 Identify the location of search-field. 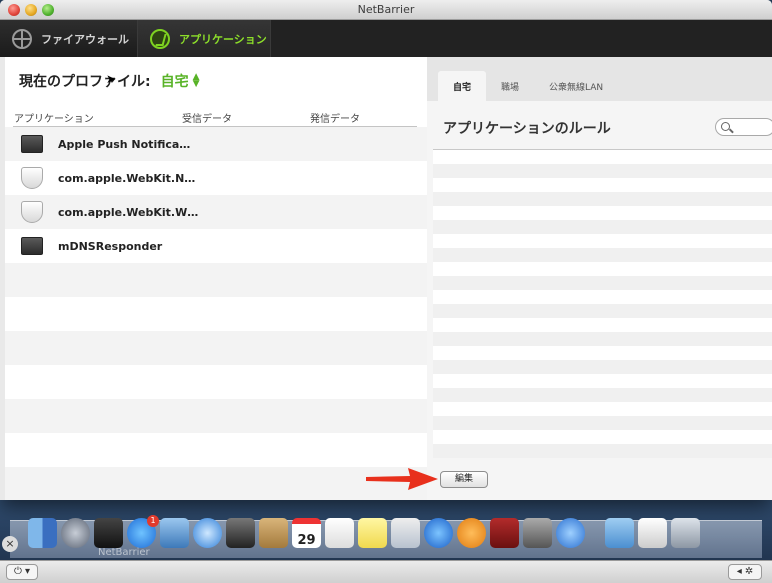
(743, 127).